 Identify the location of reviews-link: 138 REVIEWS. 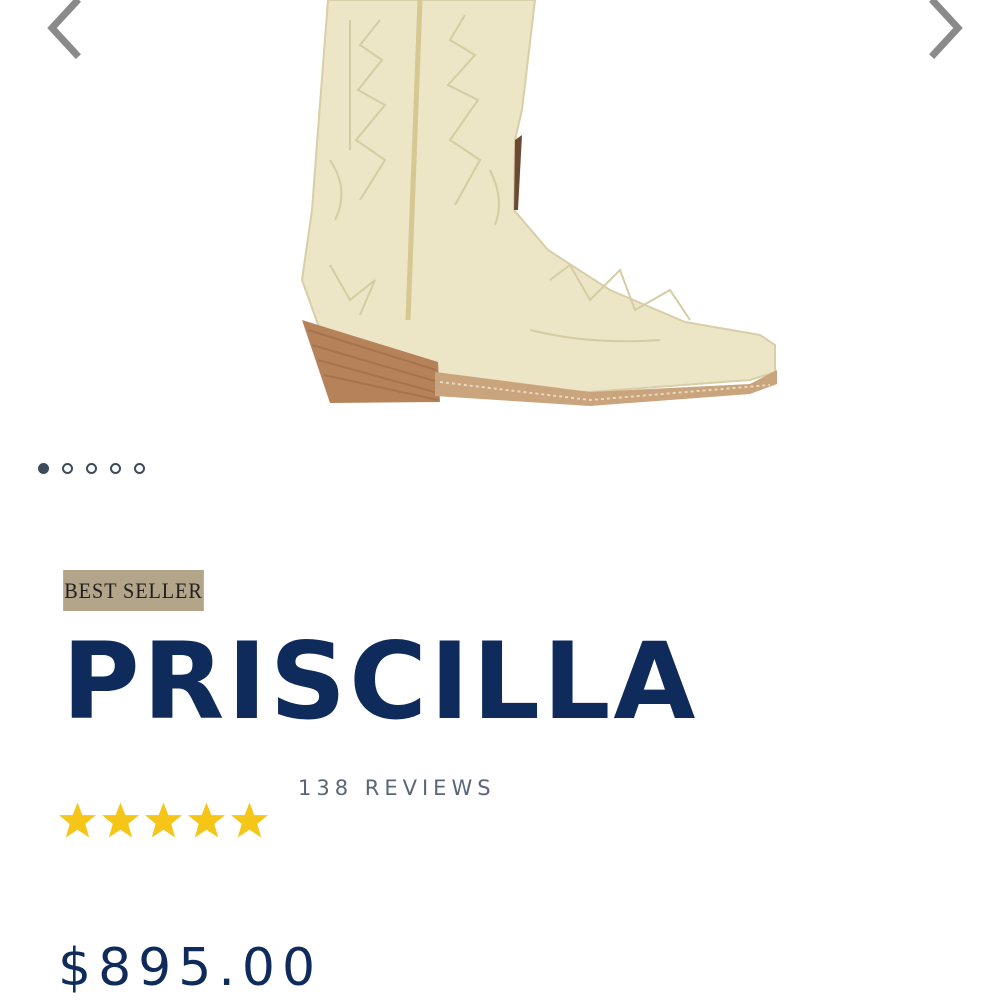
(397, 788).